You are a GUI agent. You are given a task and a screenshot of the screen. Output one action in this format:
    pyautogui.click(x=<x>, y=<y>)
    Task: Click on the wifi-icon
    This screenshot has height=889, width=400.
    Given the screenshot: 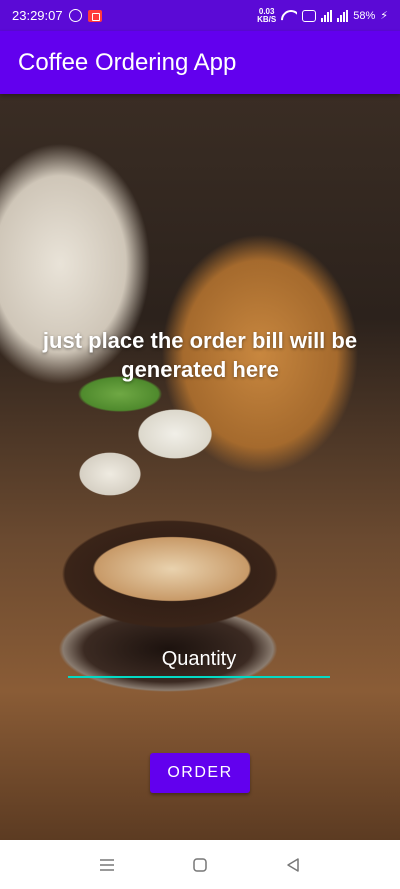 What is the action you would take?
    pyautogui.click(x=289, y=16)
    